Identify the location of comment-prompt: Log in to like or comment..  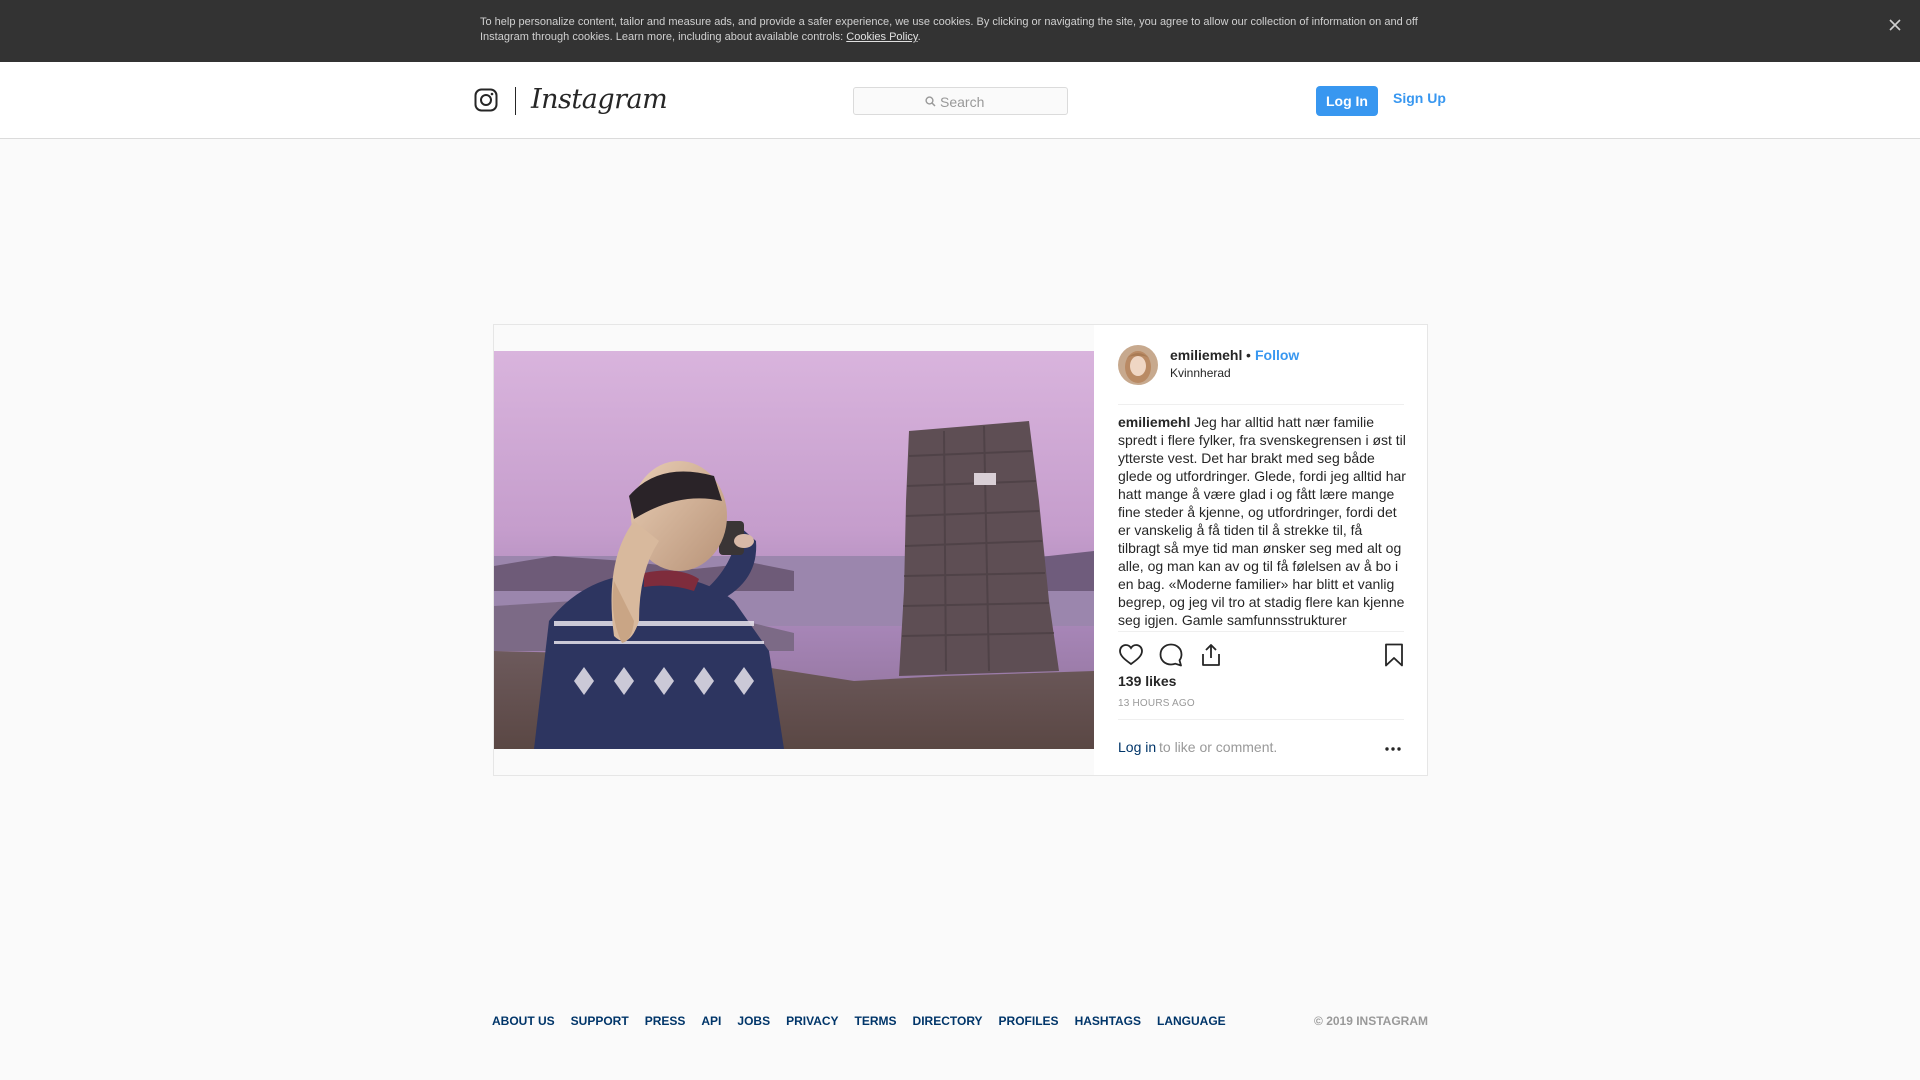
(1261, 746).